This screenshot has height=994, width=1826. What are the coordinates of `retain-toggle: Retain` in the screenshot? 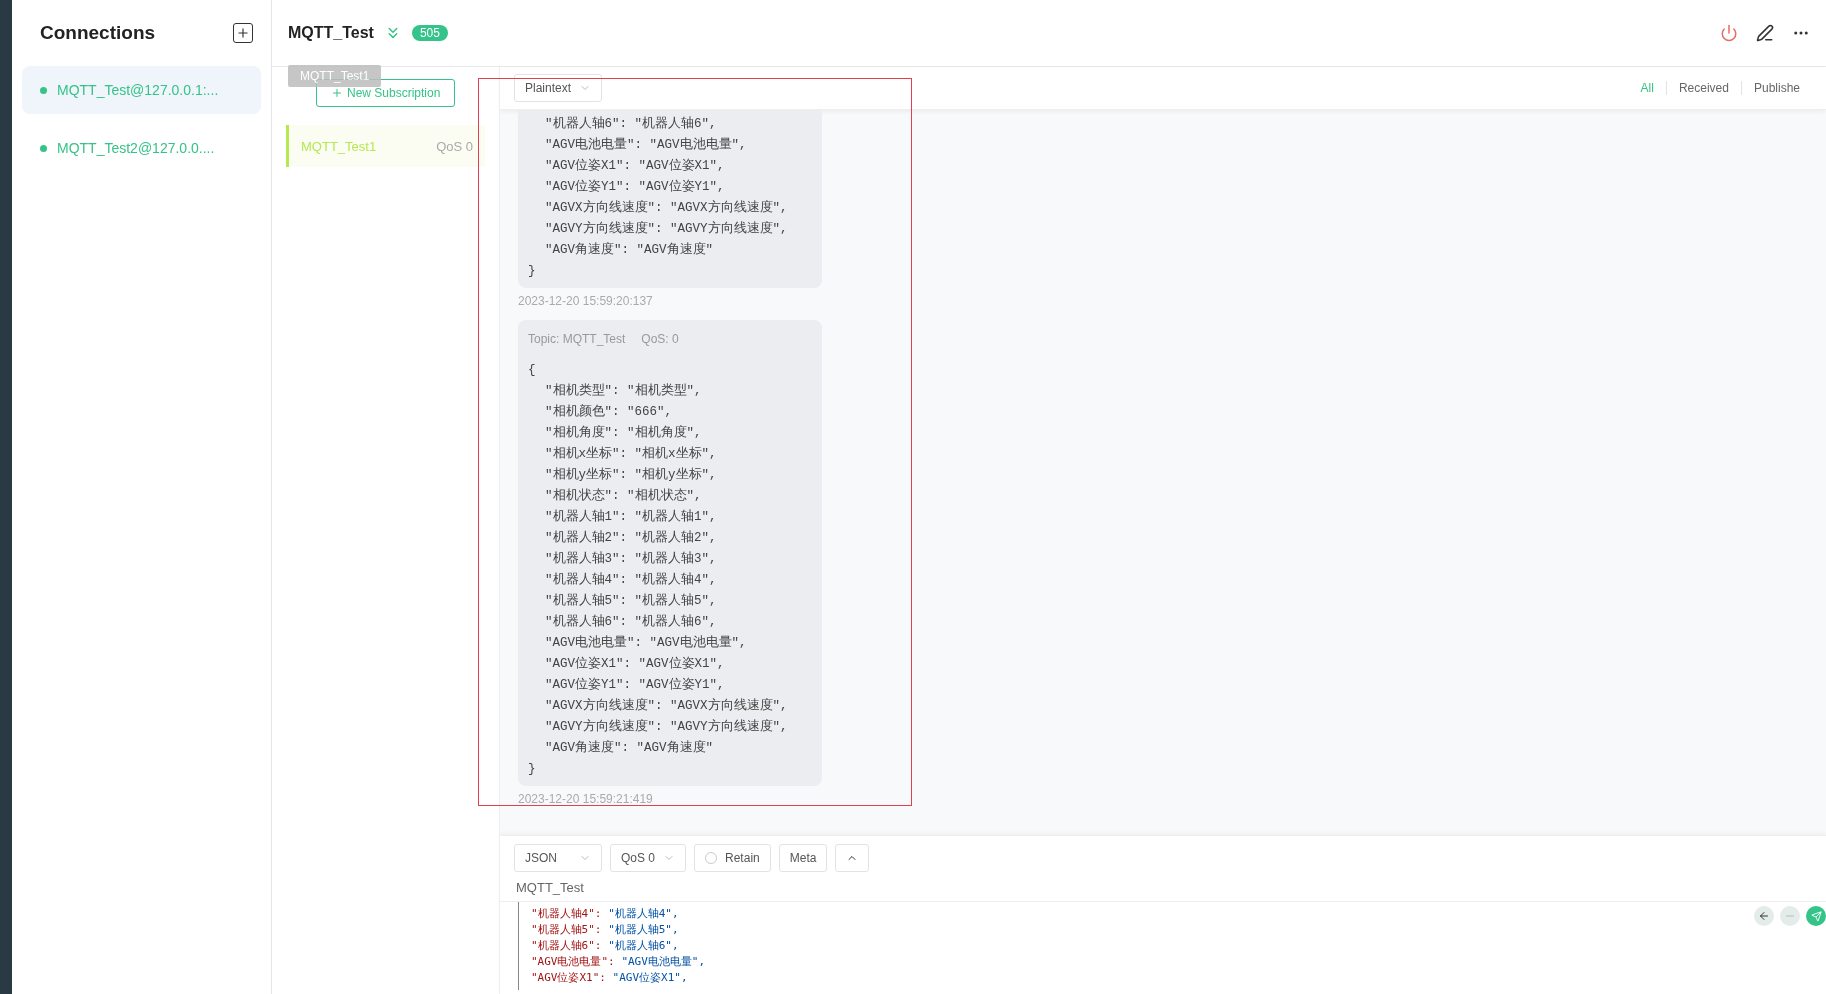 It's located at (732, 858).